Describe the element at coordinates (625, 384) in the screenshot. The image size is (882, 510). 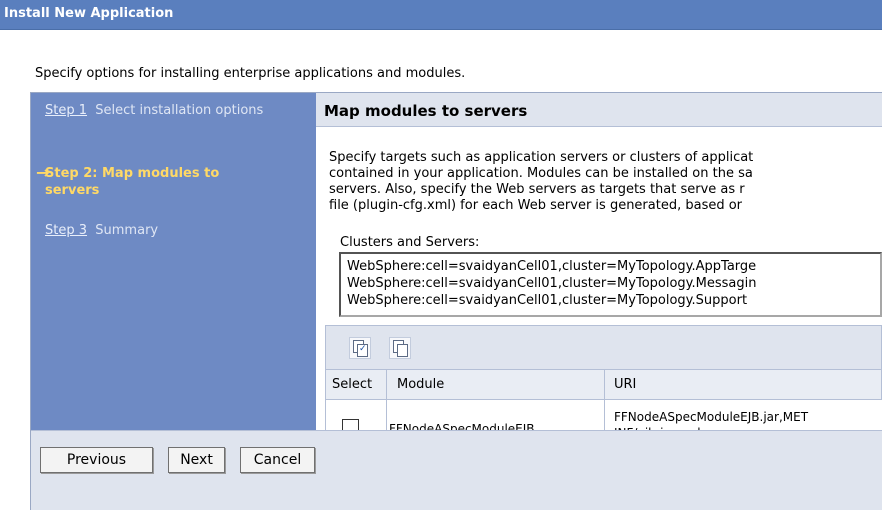
I see `column-uri: URI` at that location.